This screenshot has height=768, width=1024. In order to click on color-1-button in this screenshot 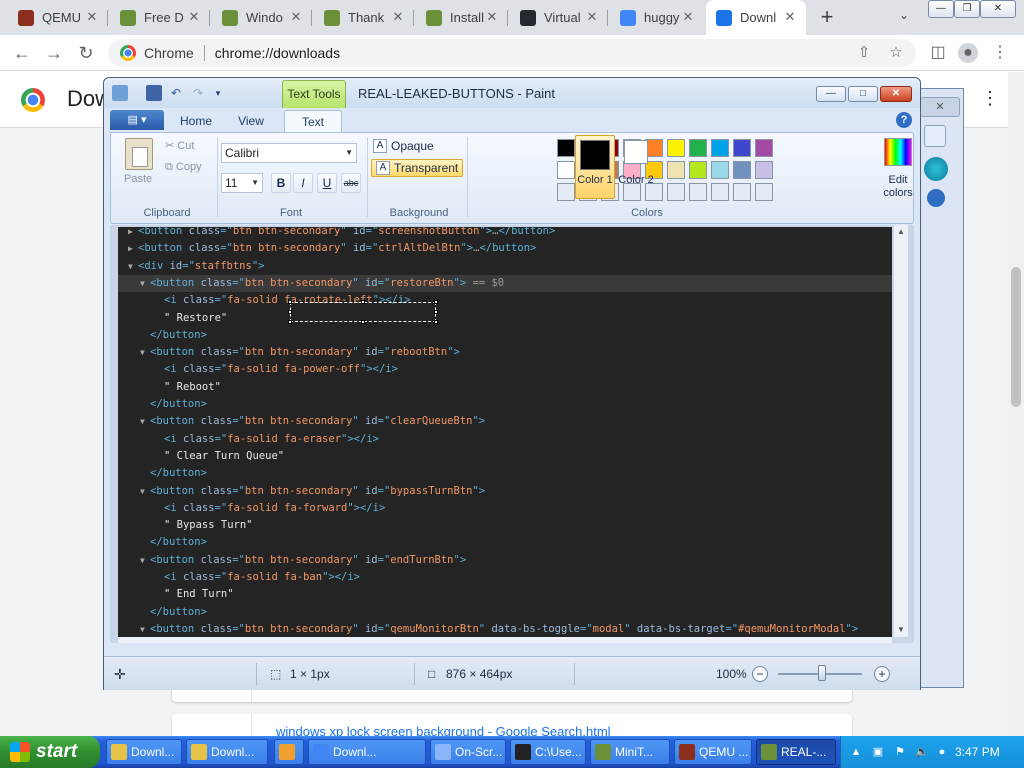, I will do `click(595, 167)`.